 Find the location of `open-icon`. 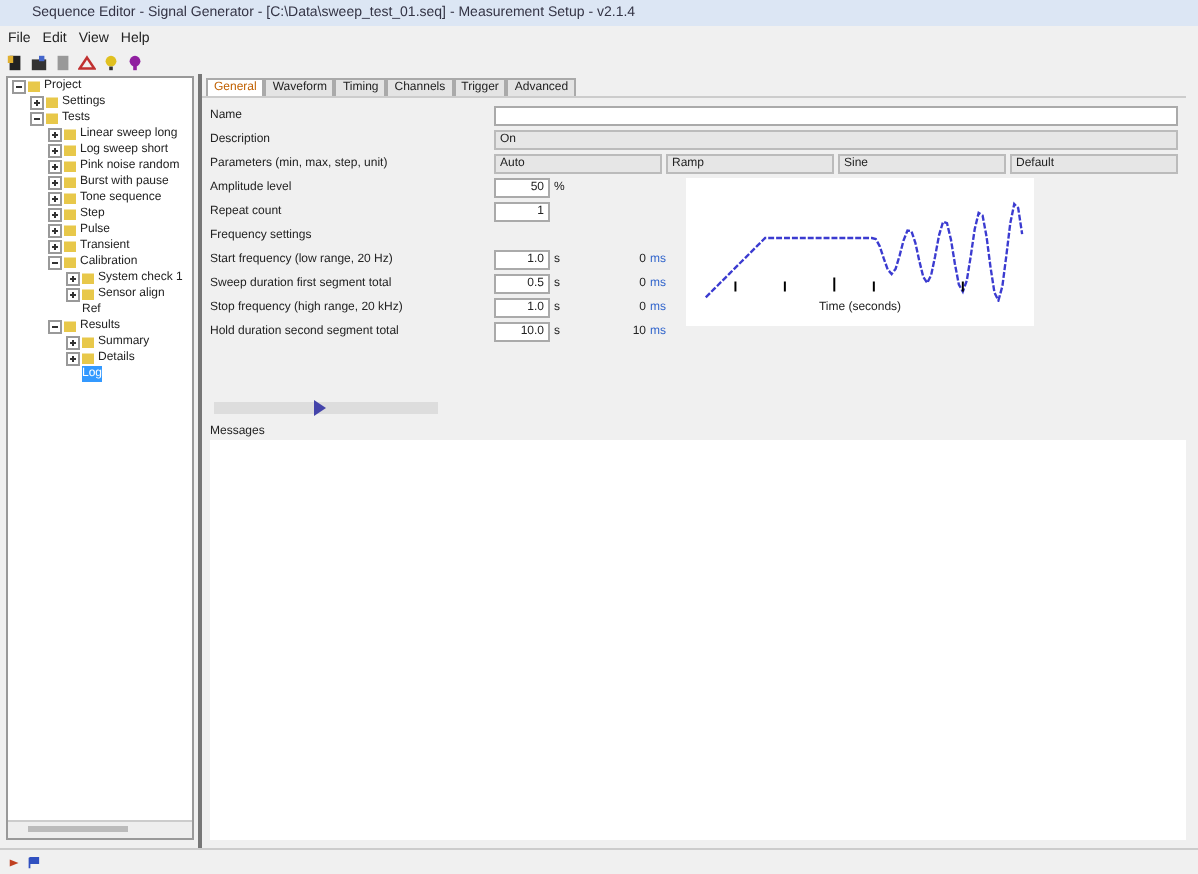

open-icon is located at coordinates (39, 62).